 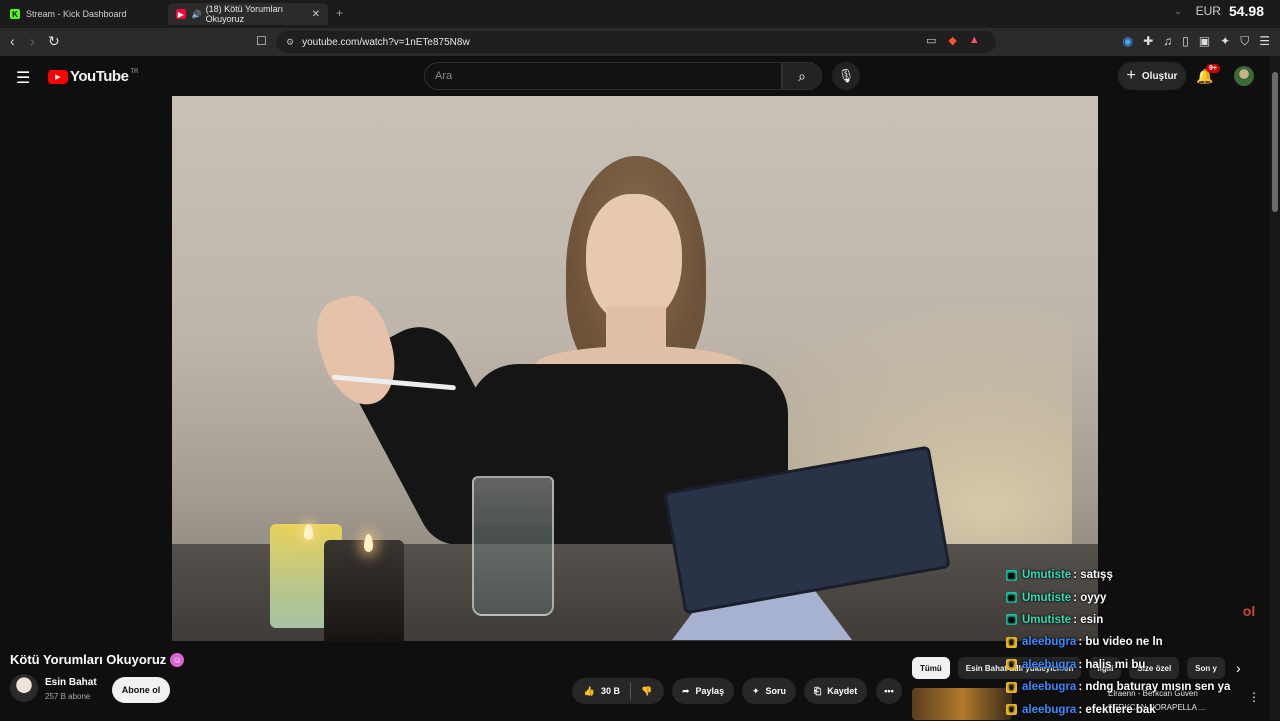 What do you see at coordinates (802, 76) in the screenshot?
I see `search-button: ⌕` at bounding box center [802, 76].